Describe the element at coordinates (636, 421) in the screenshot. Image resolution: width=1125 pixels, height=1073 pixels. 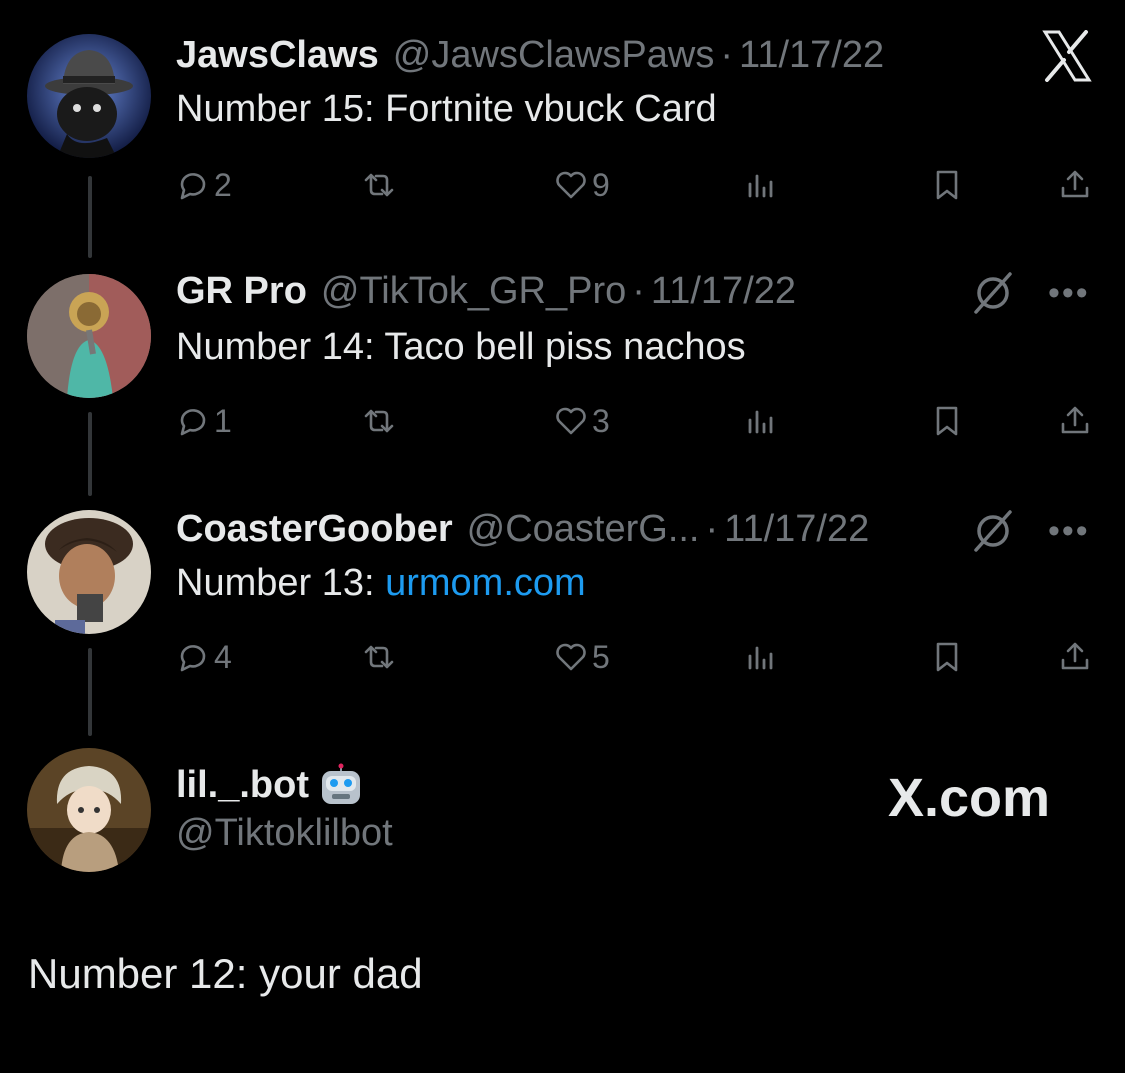
I see `action-bar: 1 3` at that location.